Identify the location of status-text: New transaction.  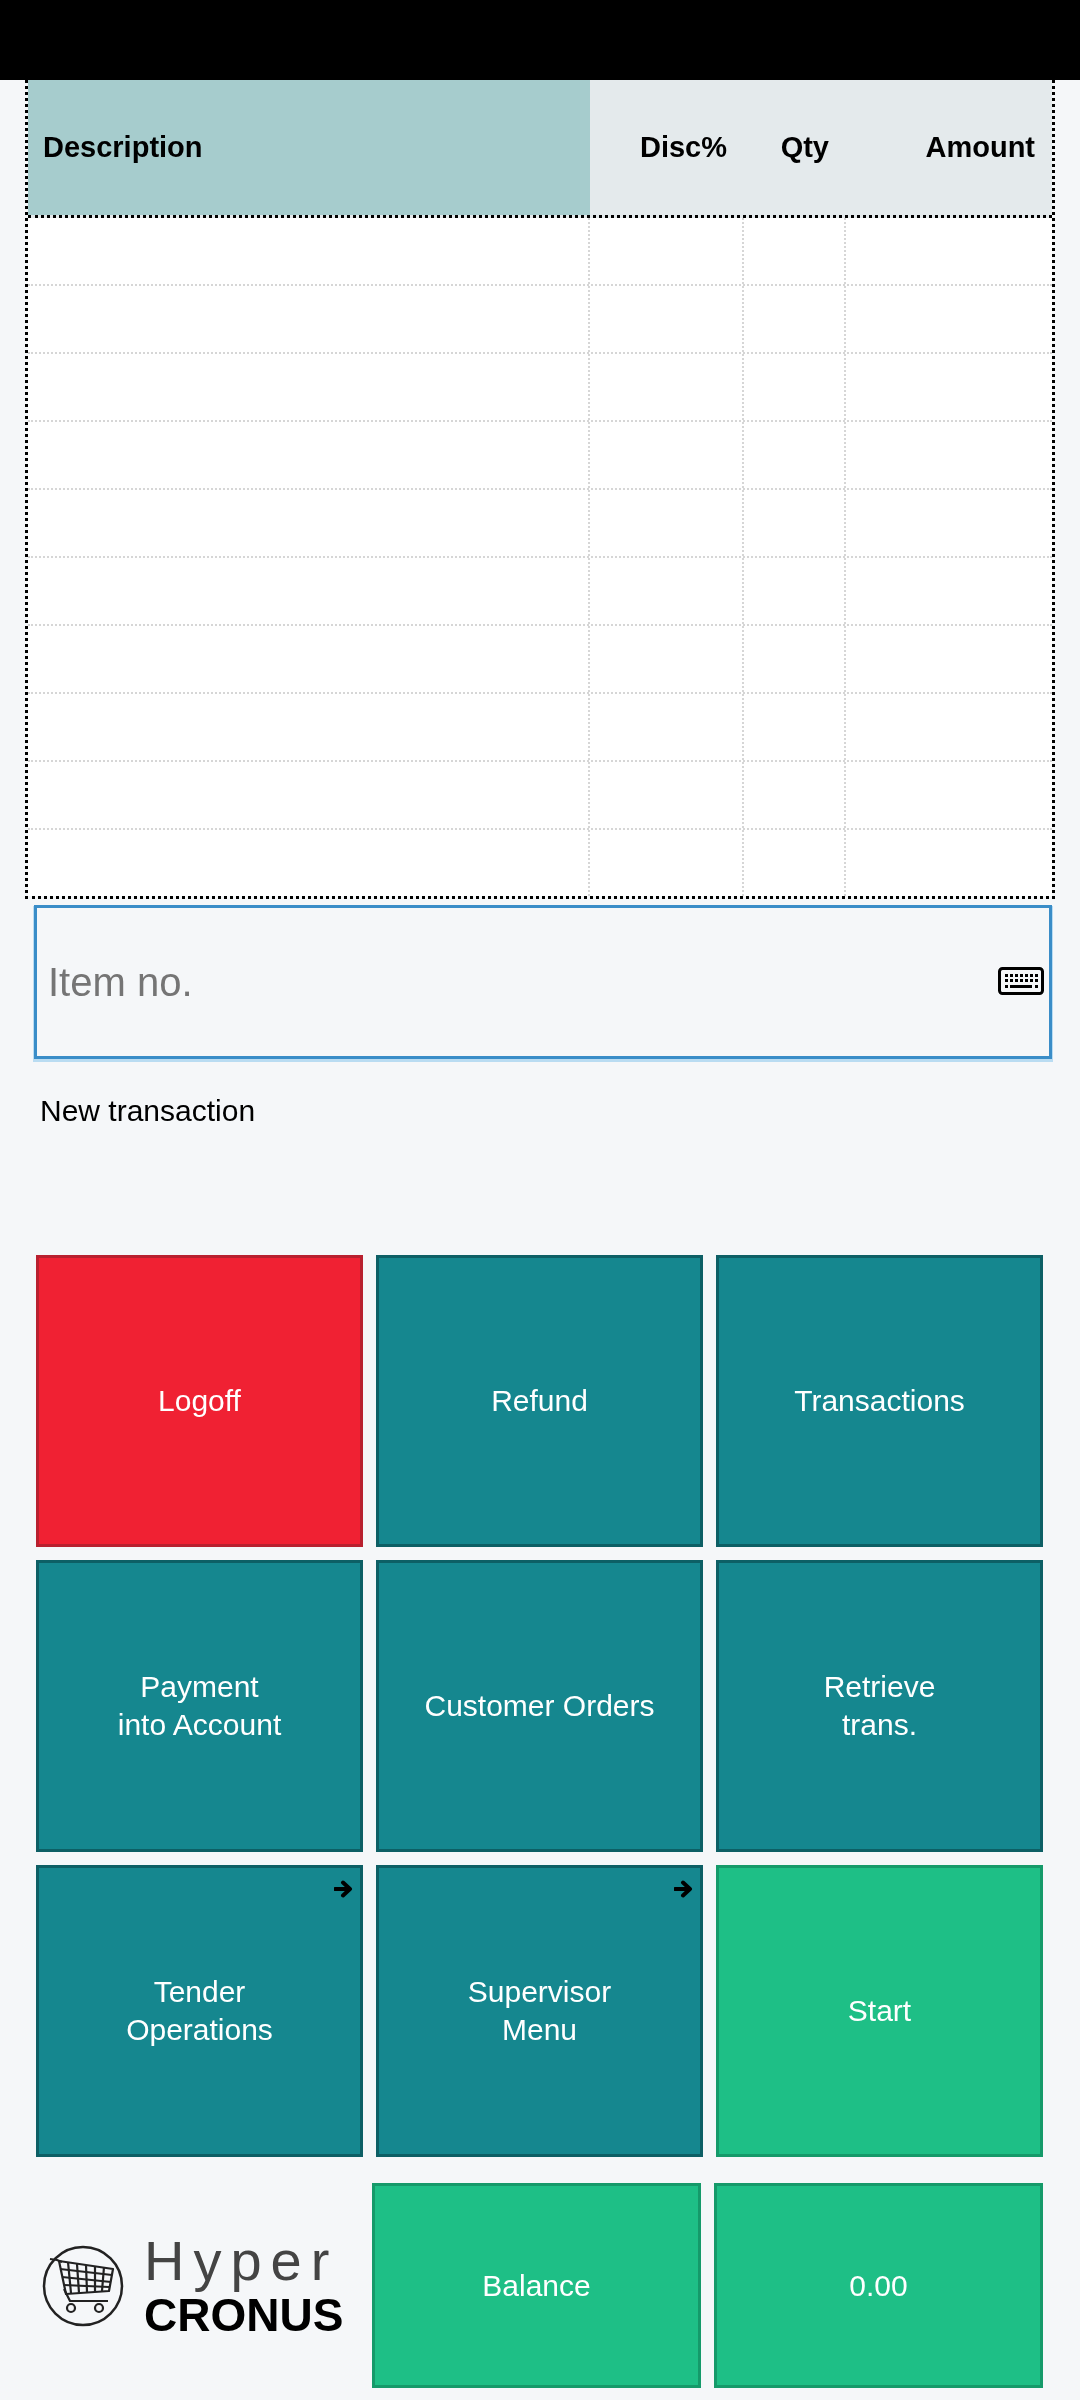
(148, 1111).